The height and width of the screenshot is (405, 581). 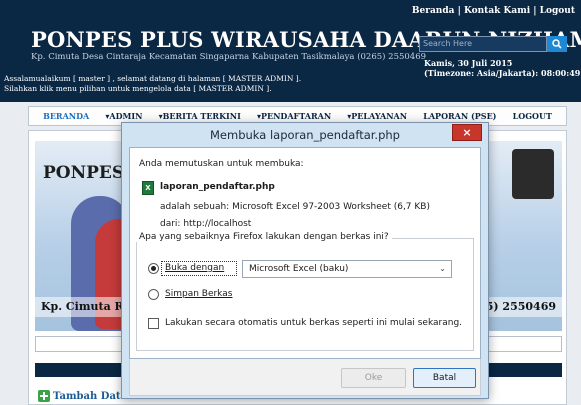 What do you see at coordinates (294, 116) in the screenshot?
I see `nav-pendaftaran: ▾PENDAFTARAN` at bounding box center [294, 116].